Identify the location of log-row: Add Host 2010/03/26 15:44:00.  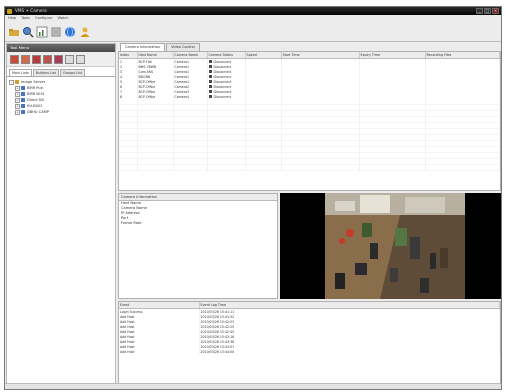
(309, 351).